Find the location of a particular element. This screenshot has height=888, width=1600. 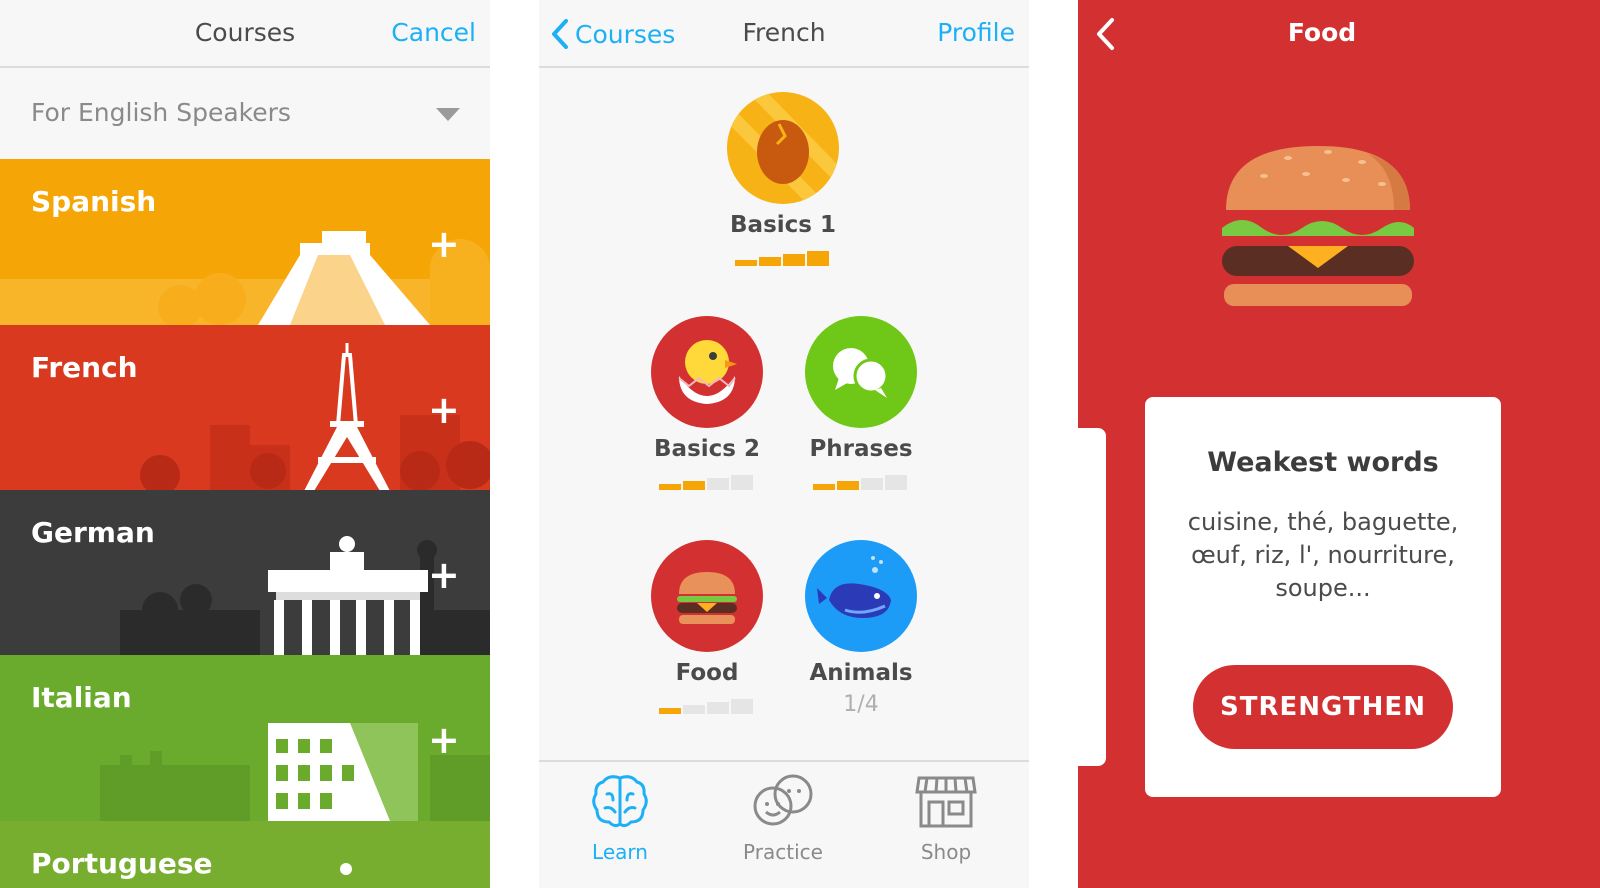

tab-learn: Learn is located at coordinates (620, 817).